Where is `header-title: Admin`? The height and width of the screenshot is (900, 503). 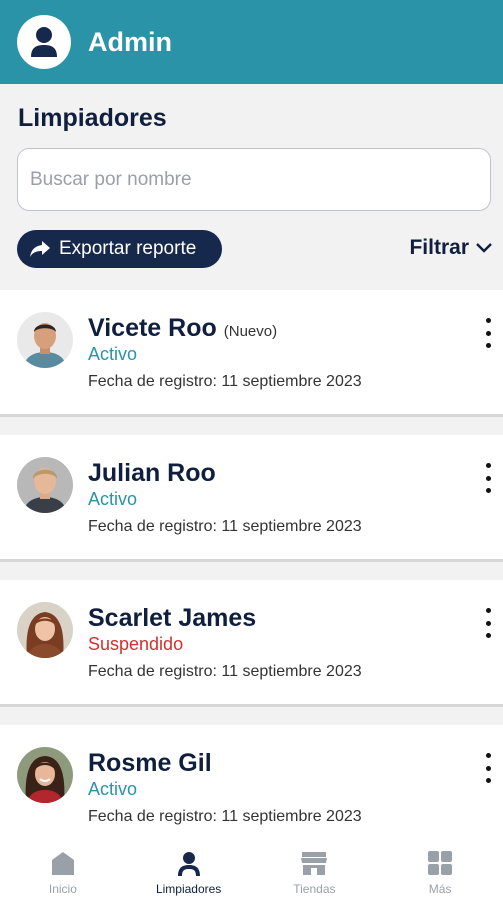
header-title: Admin is located at coordinates (130, 41).